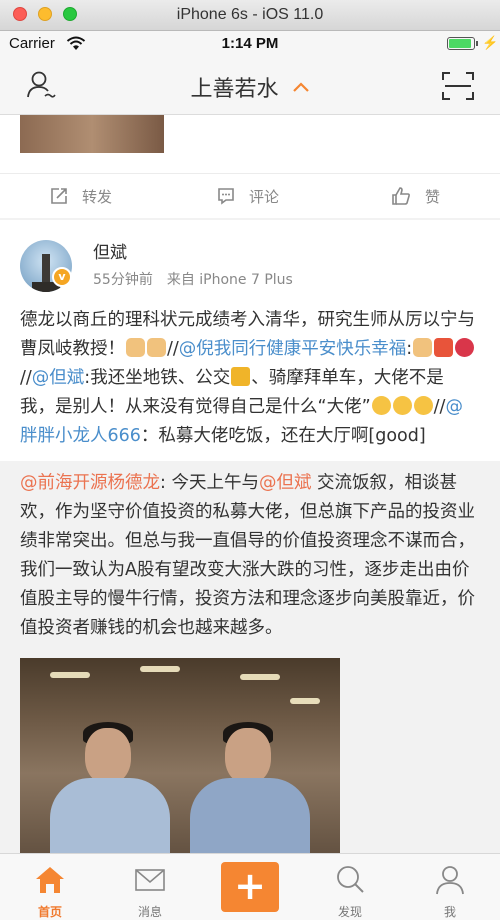 This screenshot has width=500, height=920. What do you see at coordinates (92, 134) in the screenshot?
I see `previous-post-image` at bounding box center [92, 134].